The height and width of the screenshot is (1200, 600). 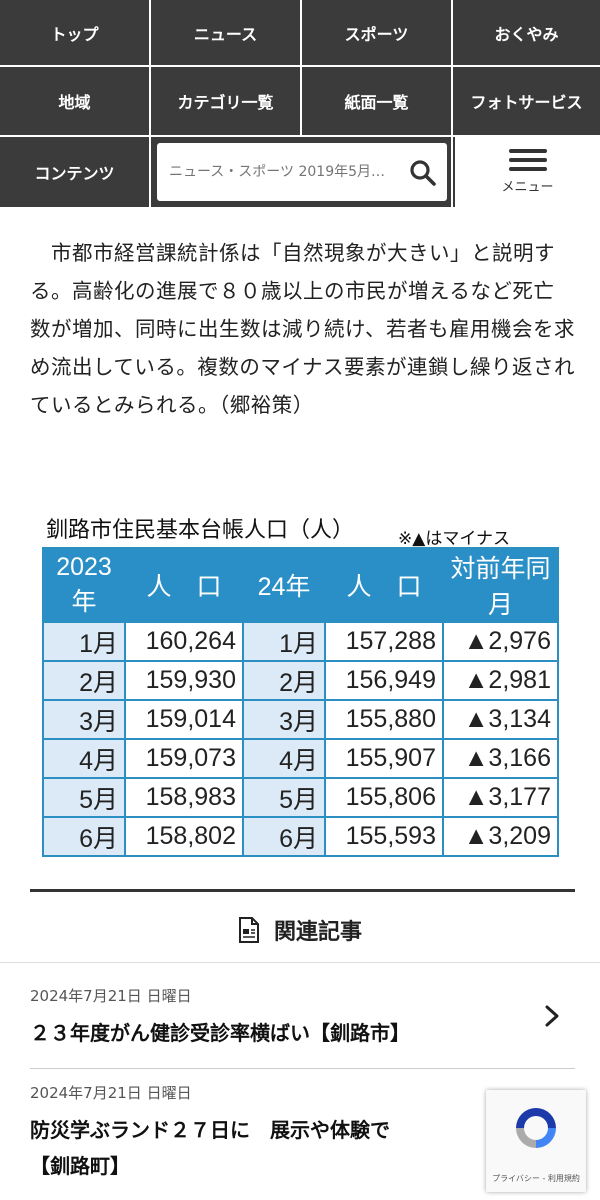 I want to click on population-24: 155,907, so click(x=384, y=758).